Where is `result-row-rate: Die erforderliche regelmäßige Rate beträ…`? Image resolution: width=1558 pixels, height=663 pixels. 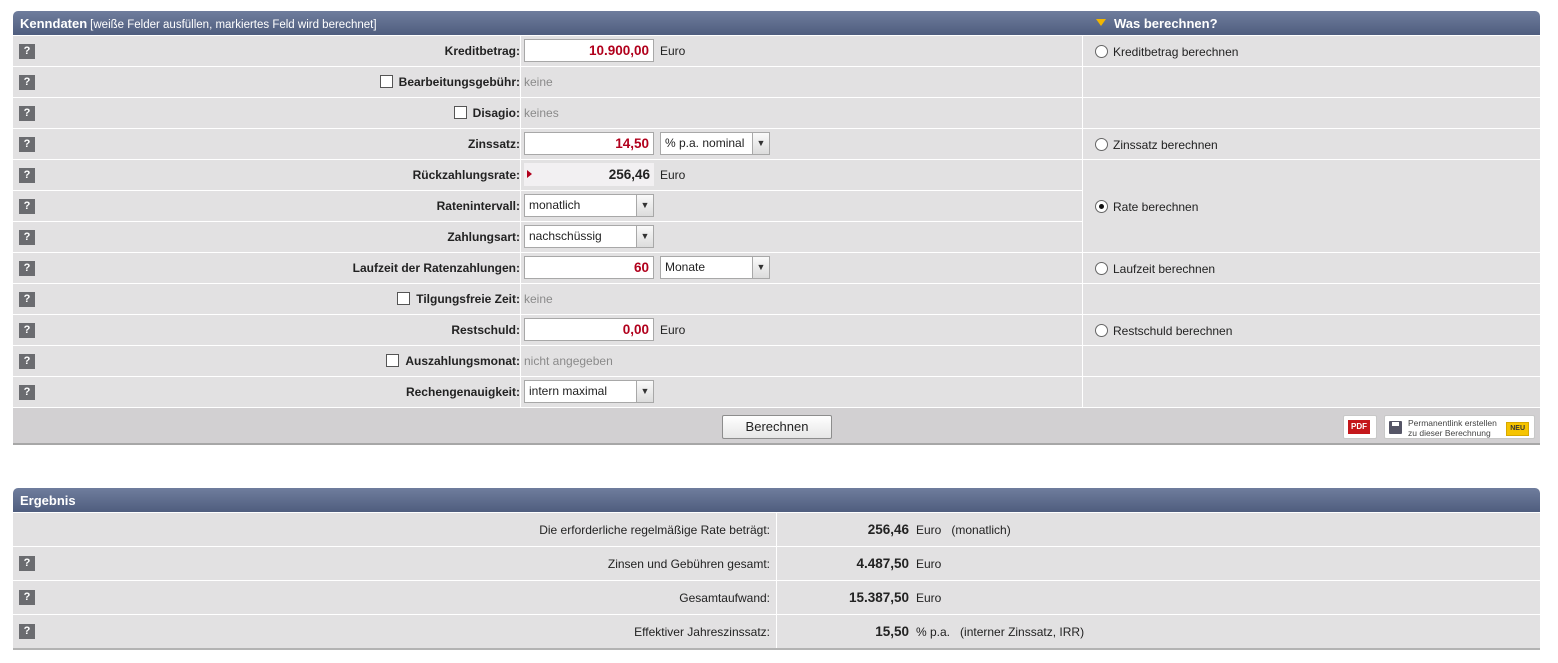 result-row-rate: Die erforderliche regelmäßige Rate beträ… is located at coordinates (776, 529).